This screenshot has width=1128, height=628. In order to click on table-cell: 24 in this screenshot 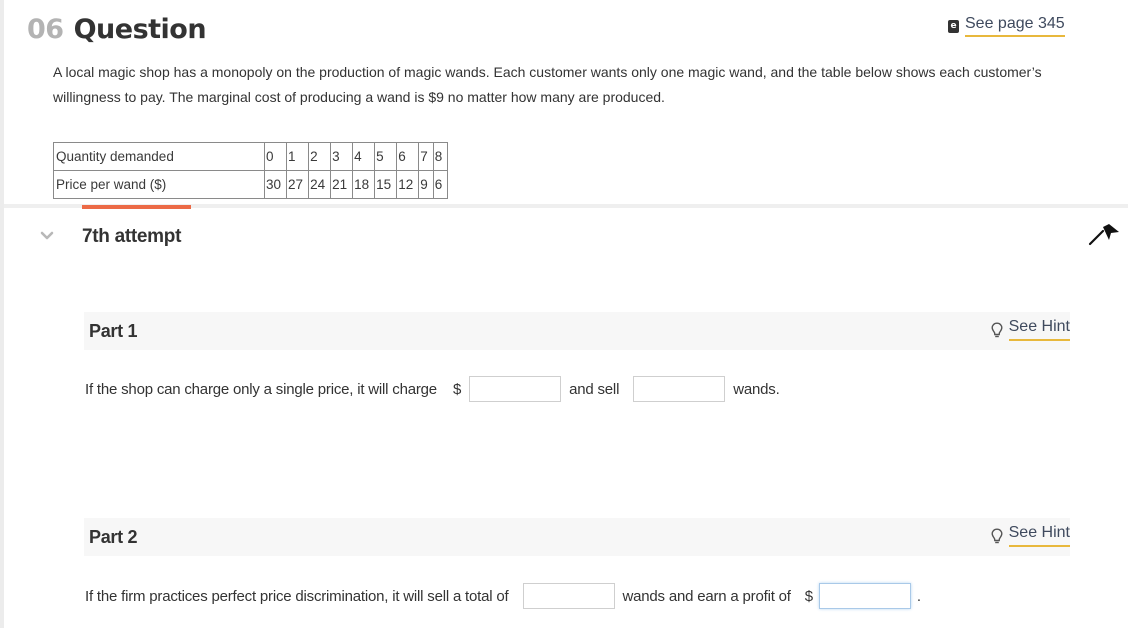, I will do `click(320, 184)`.